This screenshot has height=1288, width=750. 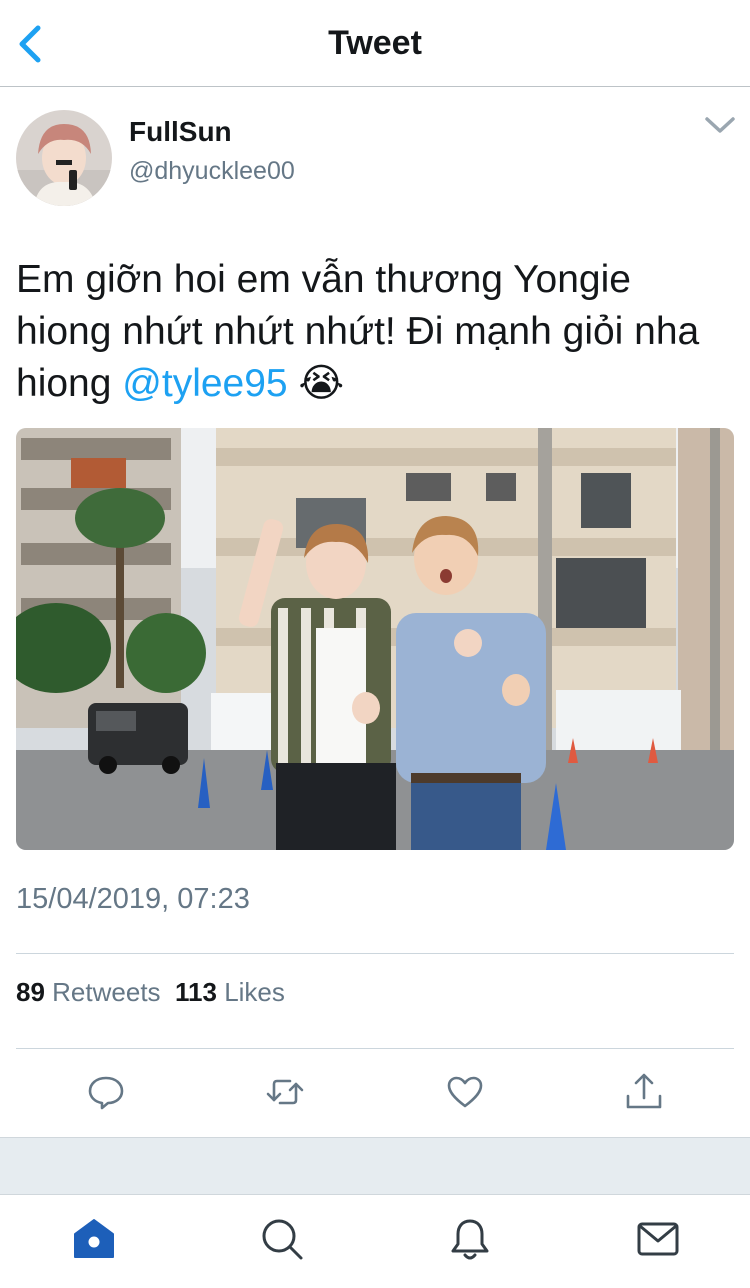 I want to click on reply-button, so click(x=106, y=1092).